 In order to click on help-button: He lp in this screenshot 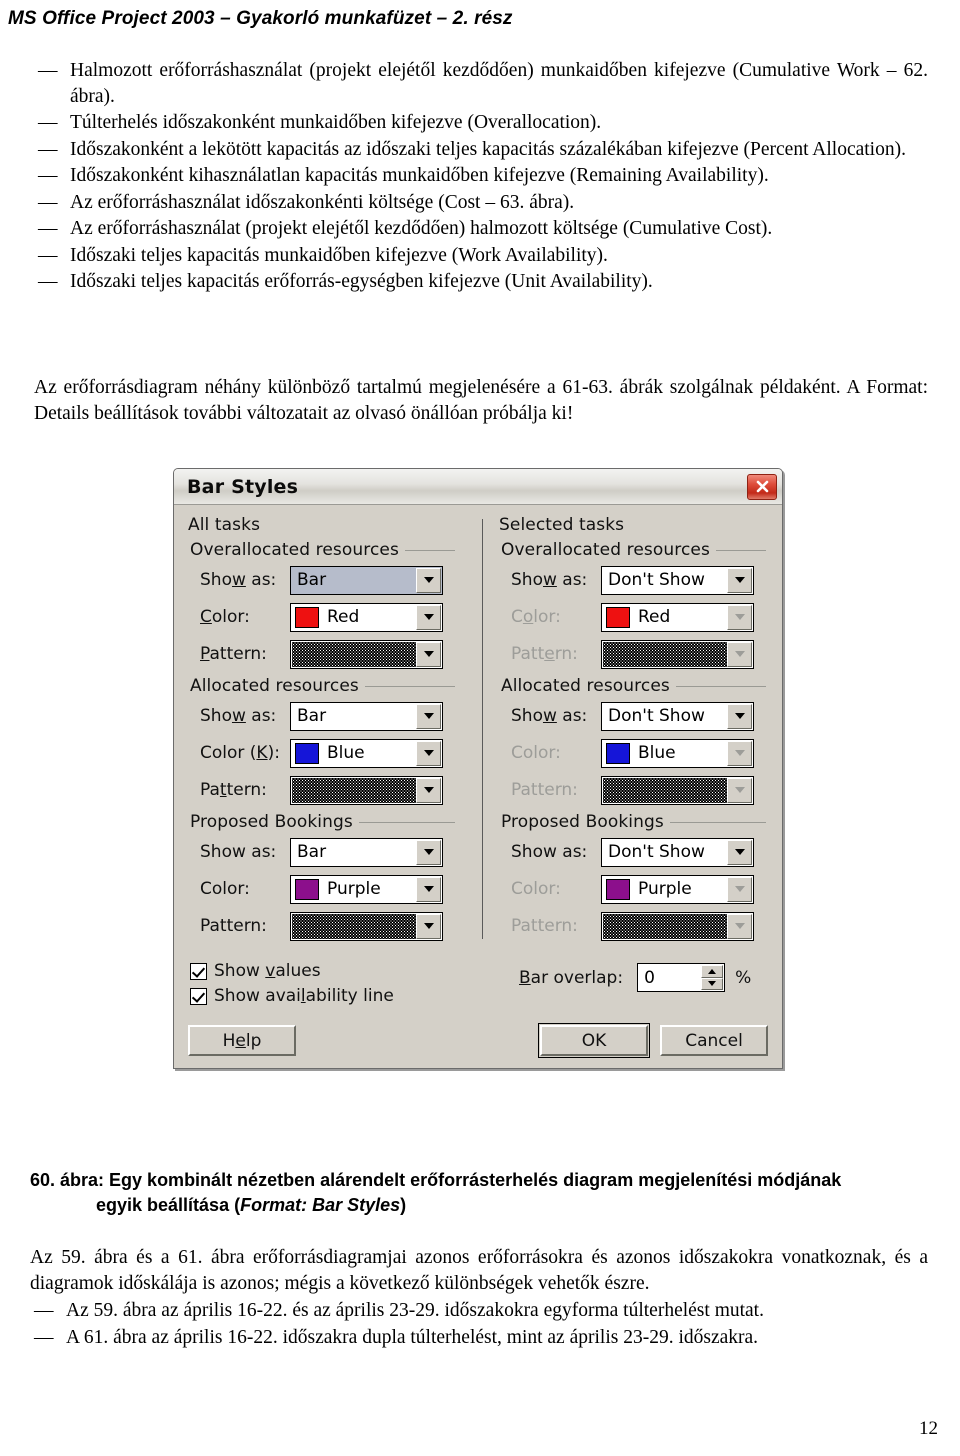, I will do `click(242, 1040)`.